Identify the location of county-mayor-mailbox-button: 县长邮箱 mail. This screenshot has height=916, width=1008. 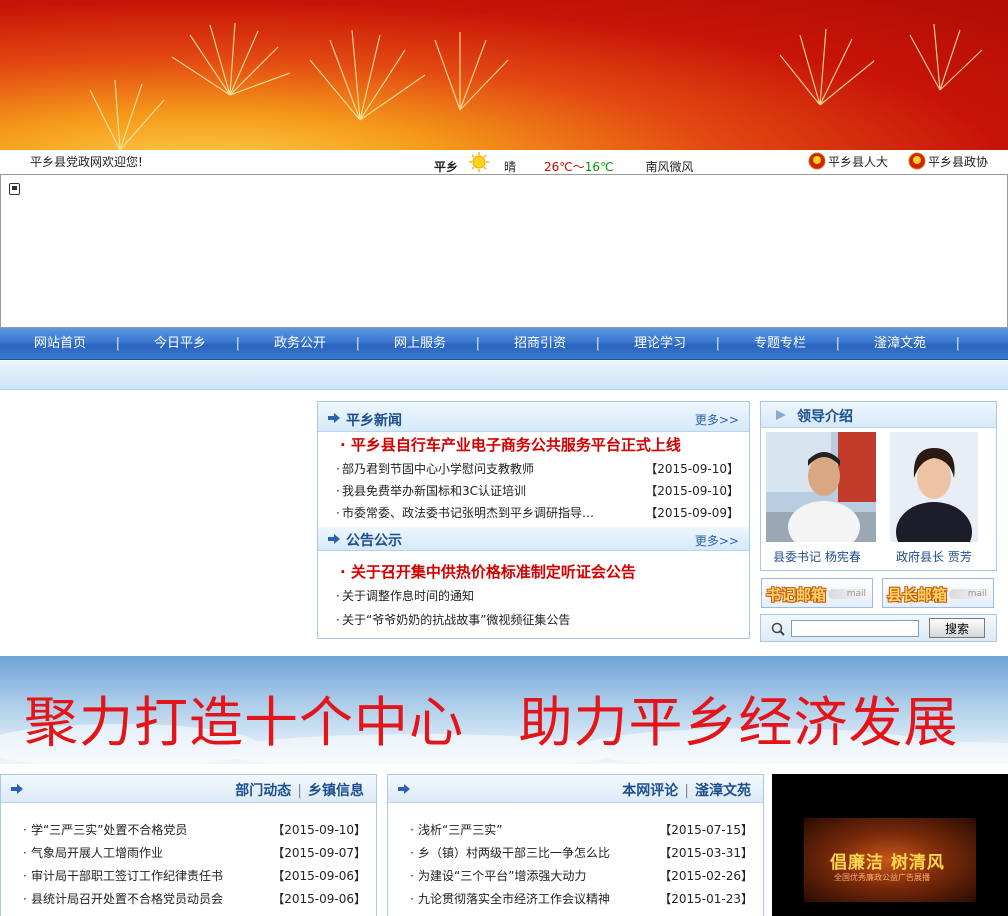
(938, 593).